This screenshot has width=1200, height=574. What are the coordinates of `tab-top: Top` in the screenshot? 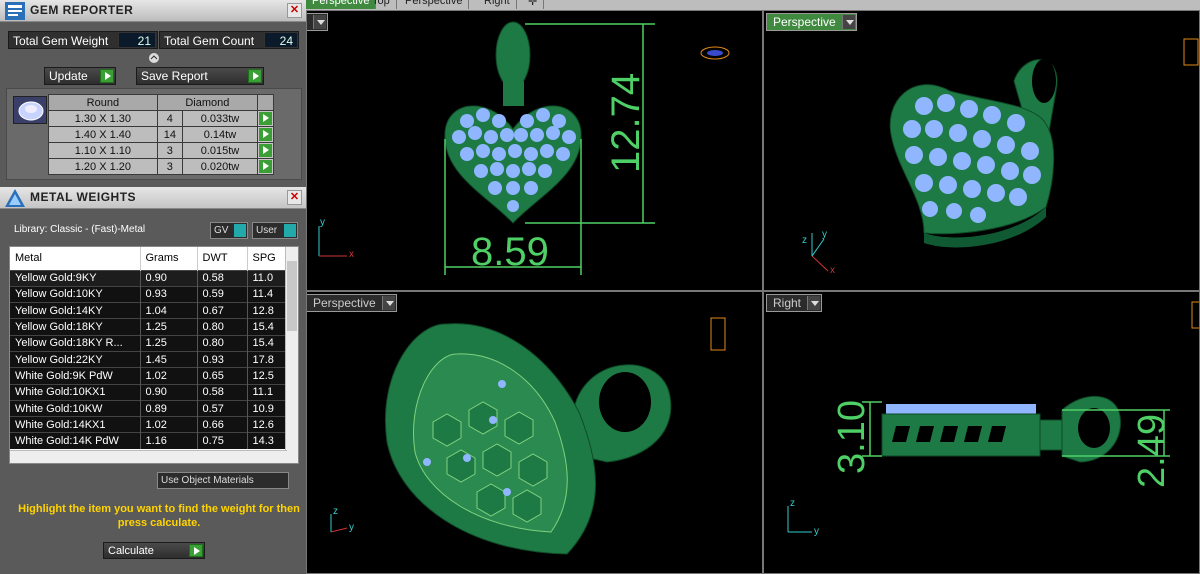 It's located at (381, 4).